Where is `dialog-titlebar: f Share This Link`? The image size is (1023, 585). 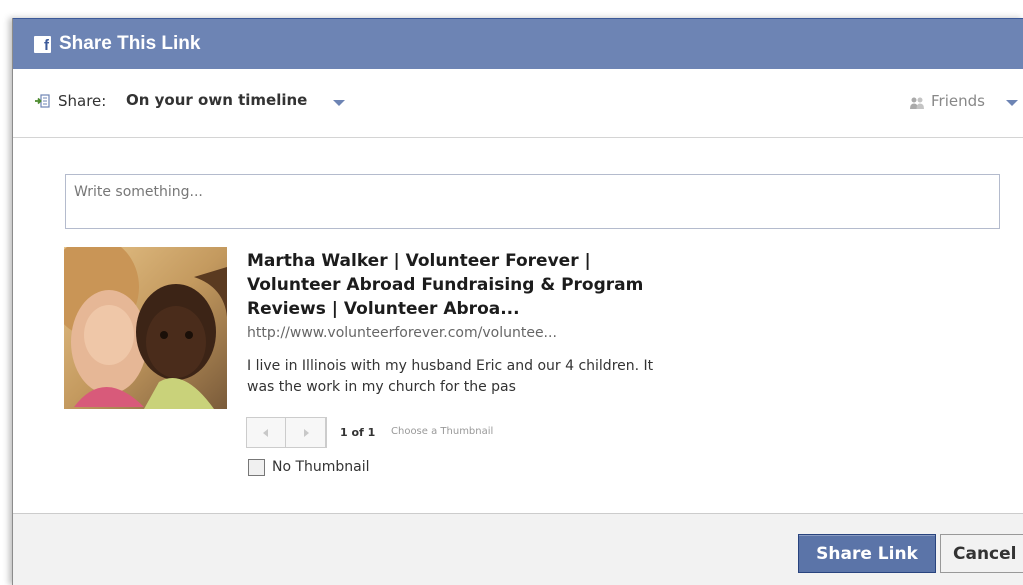 dialog-titlebar: f Share This Link is located at coordinates (518, 43).